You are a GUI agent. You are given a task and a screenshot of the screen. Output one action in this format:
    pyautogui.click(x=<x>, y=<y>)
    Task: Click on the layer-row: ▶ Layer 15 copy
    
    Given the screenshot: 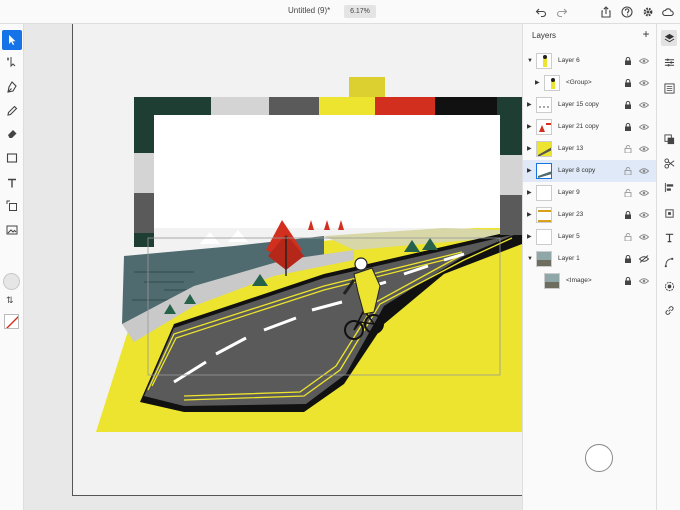 What is the action you would take?
    pyautogui.click(x=590, y=105)
    